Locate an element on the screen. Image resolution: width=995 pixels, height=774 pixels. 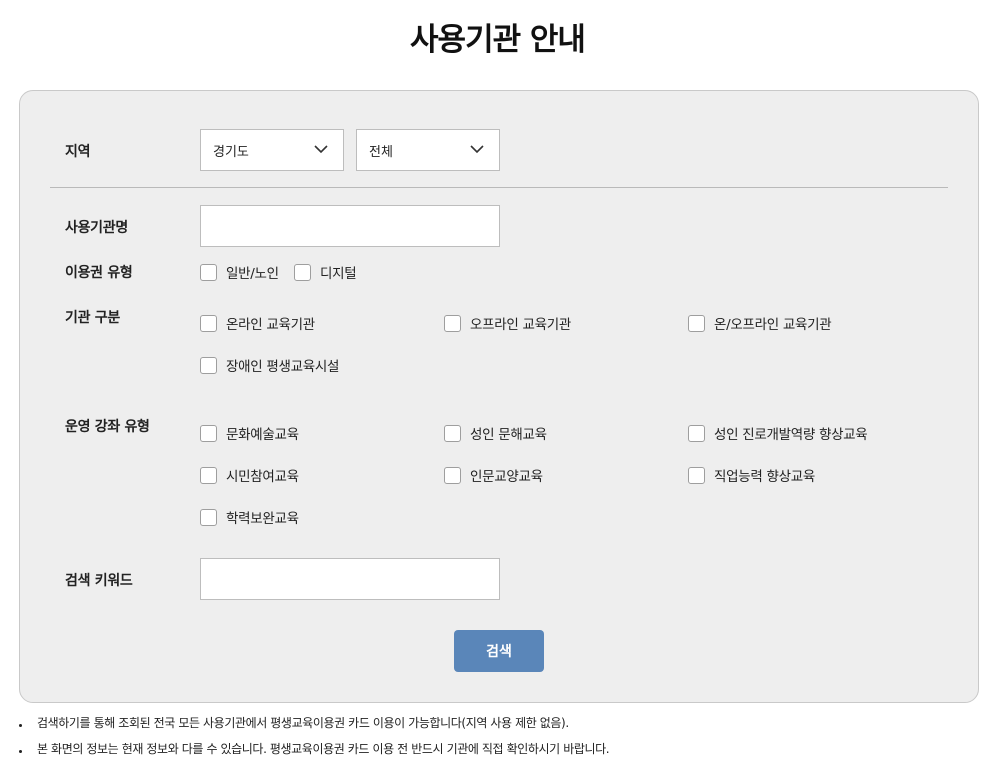
page-title: 사용기관 안내 is located at coordinates (498, 40).